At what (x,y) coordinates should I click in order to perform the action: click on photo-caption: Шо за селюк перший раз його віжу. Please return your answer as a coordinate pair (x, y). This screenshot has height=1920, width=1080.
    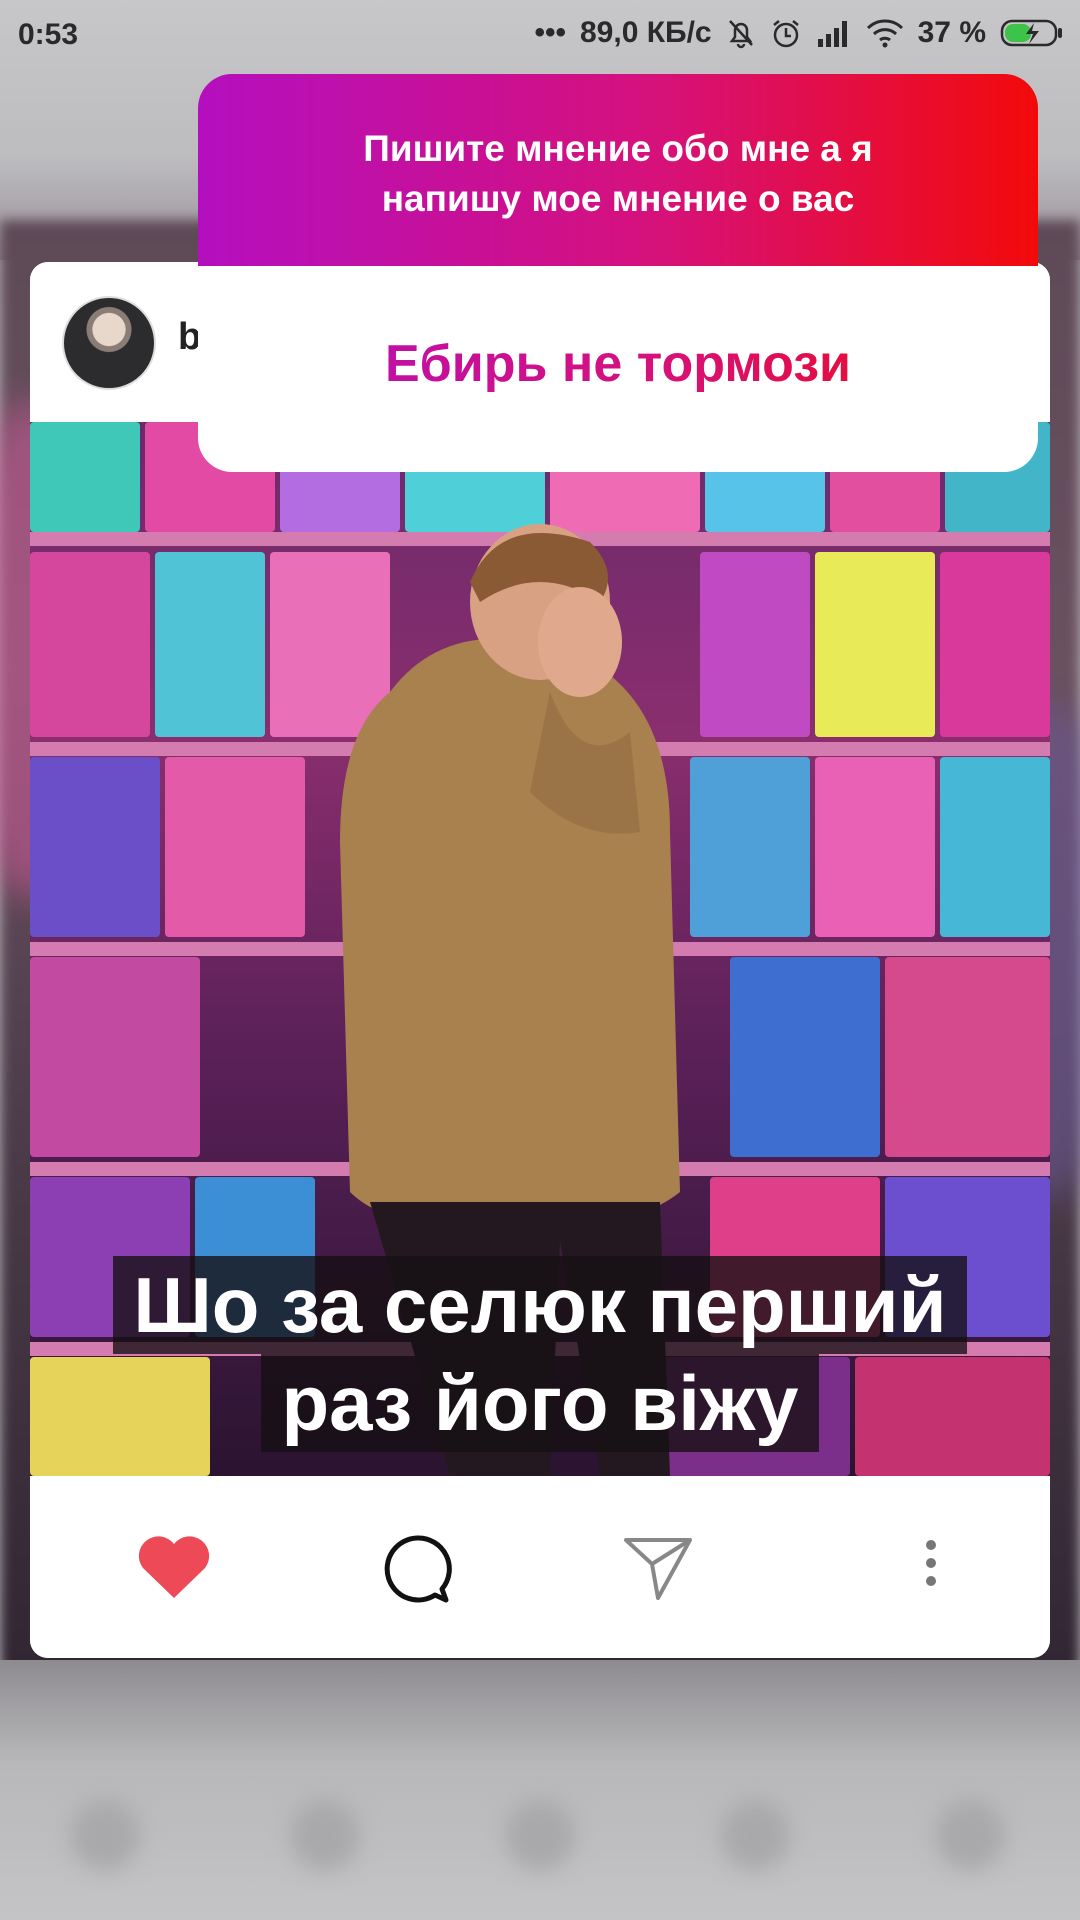
    Looking at the image, I should click on (540, 1354).